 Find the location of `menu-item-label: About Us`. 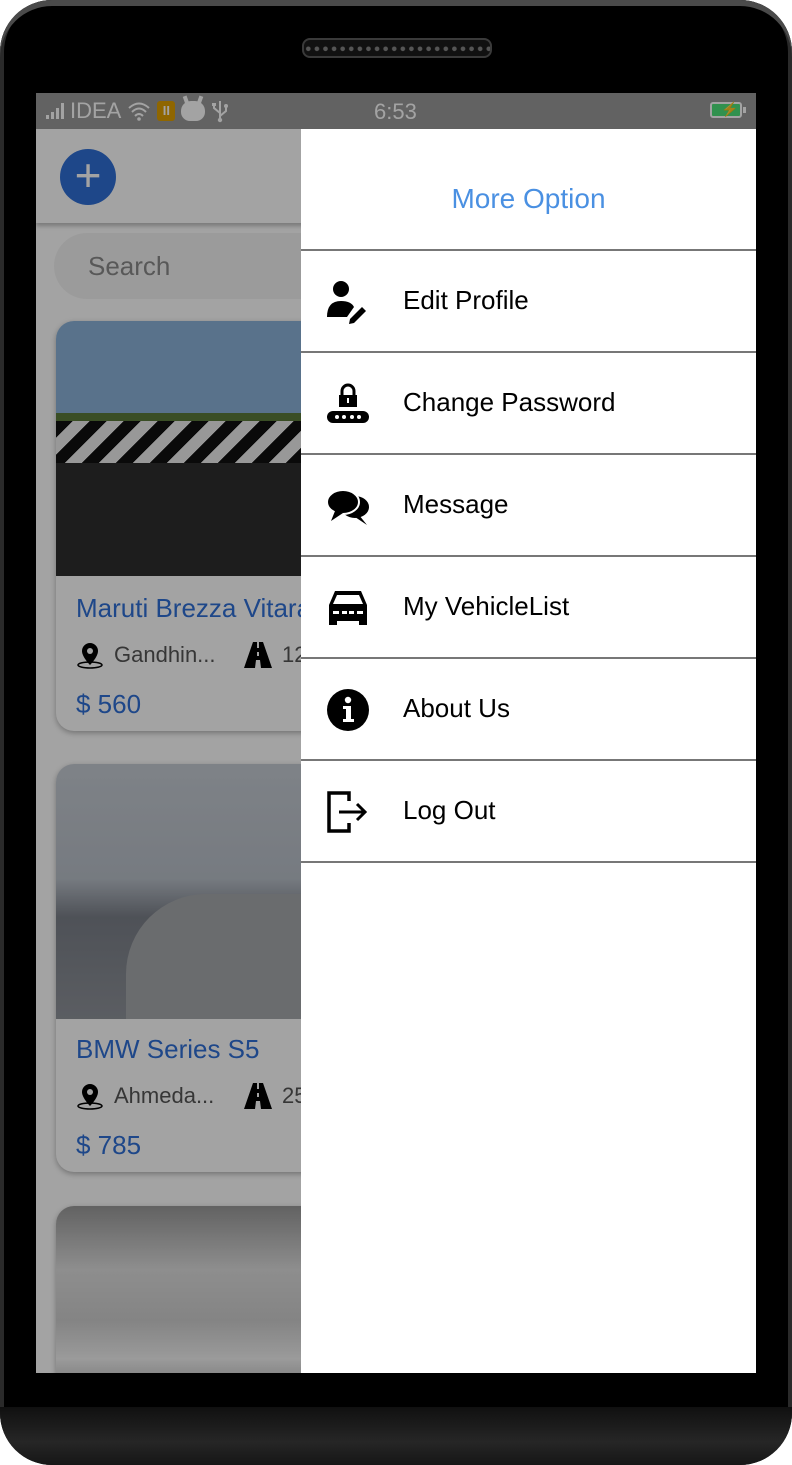

menu-item-label: About Us is located at coordinates (456, 708).